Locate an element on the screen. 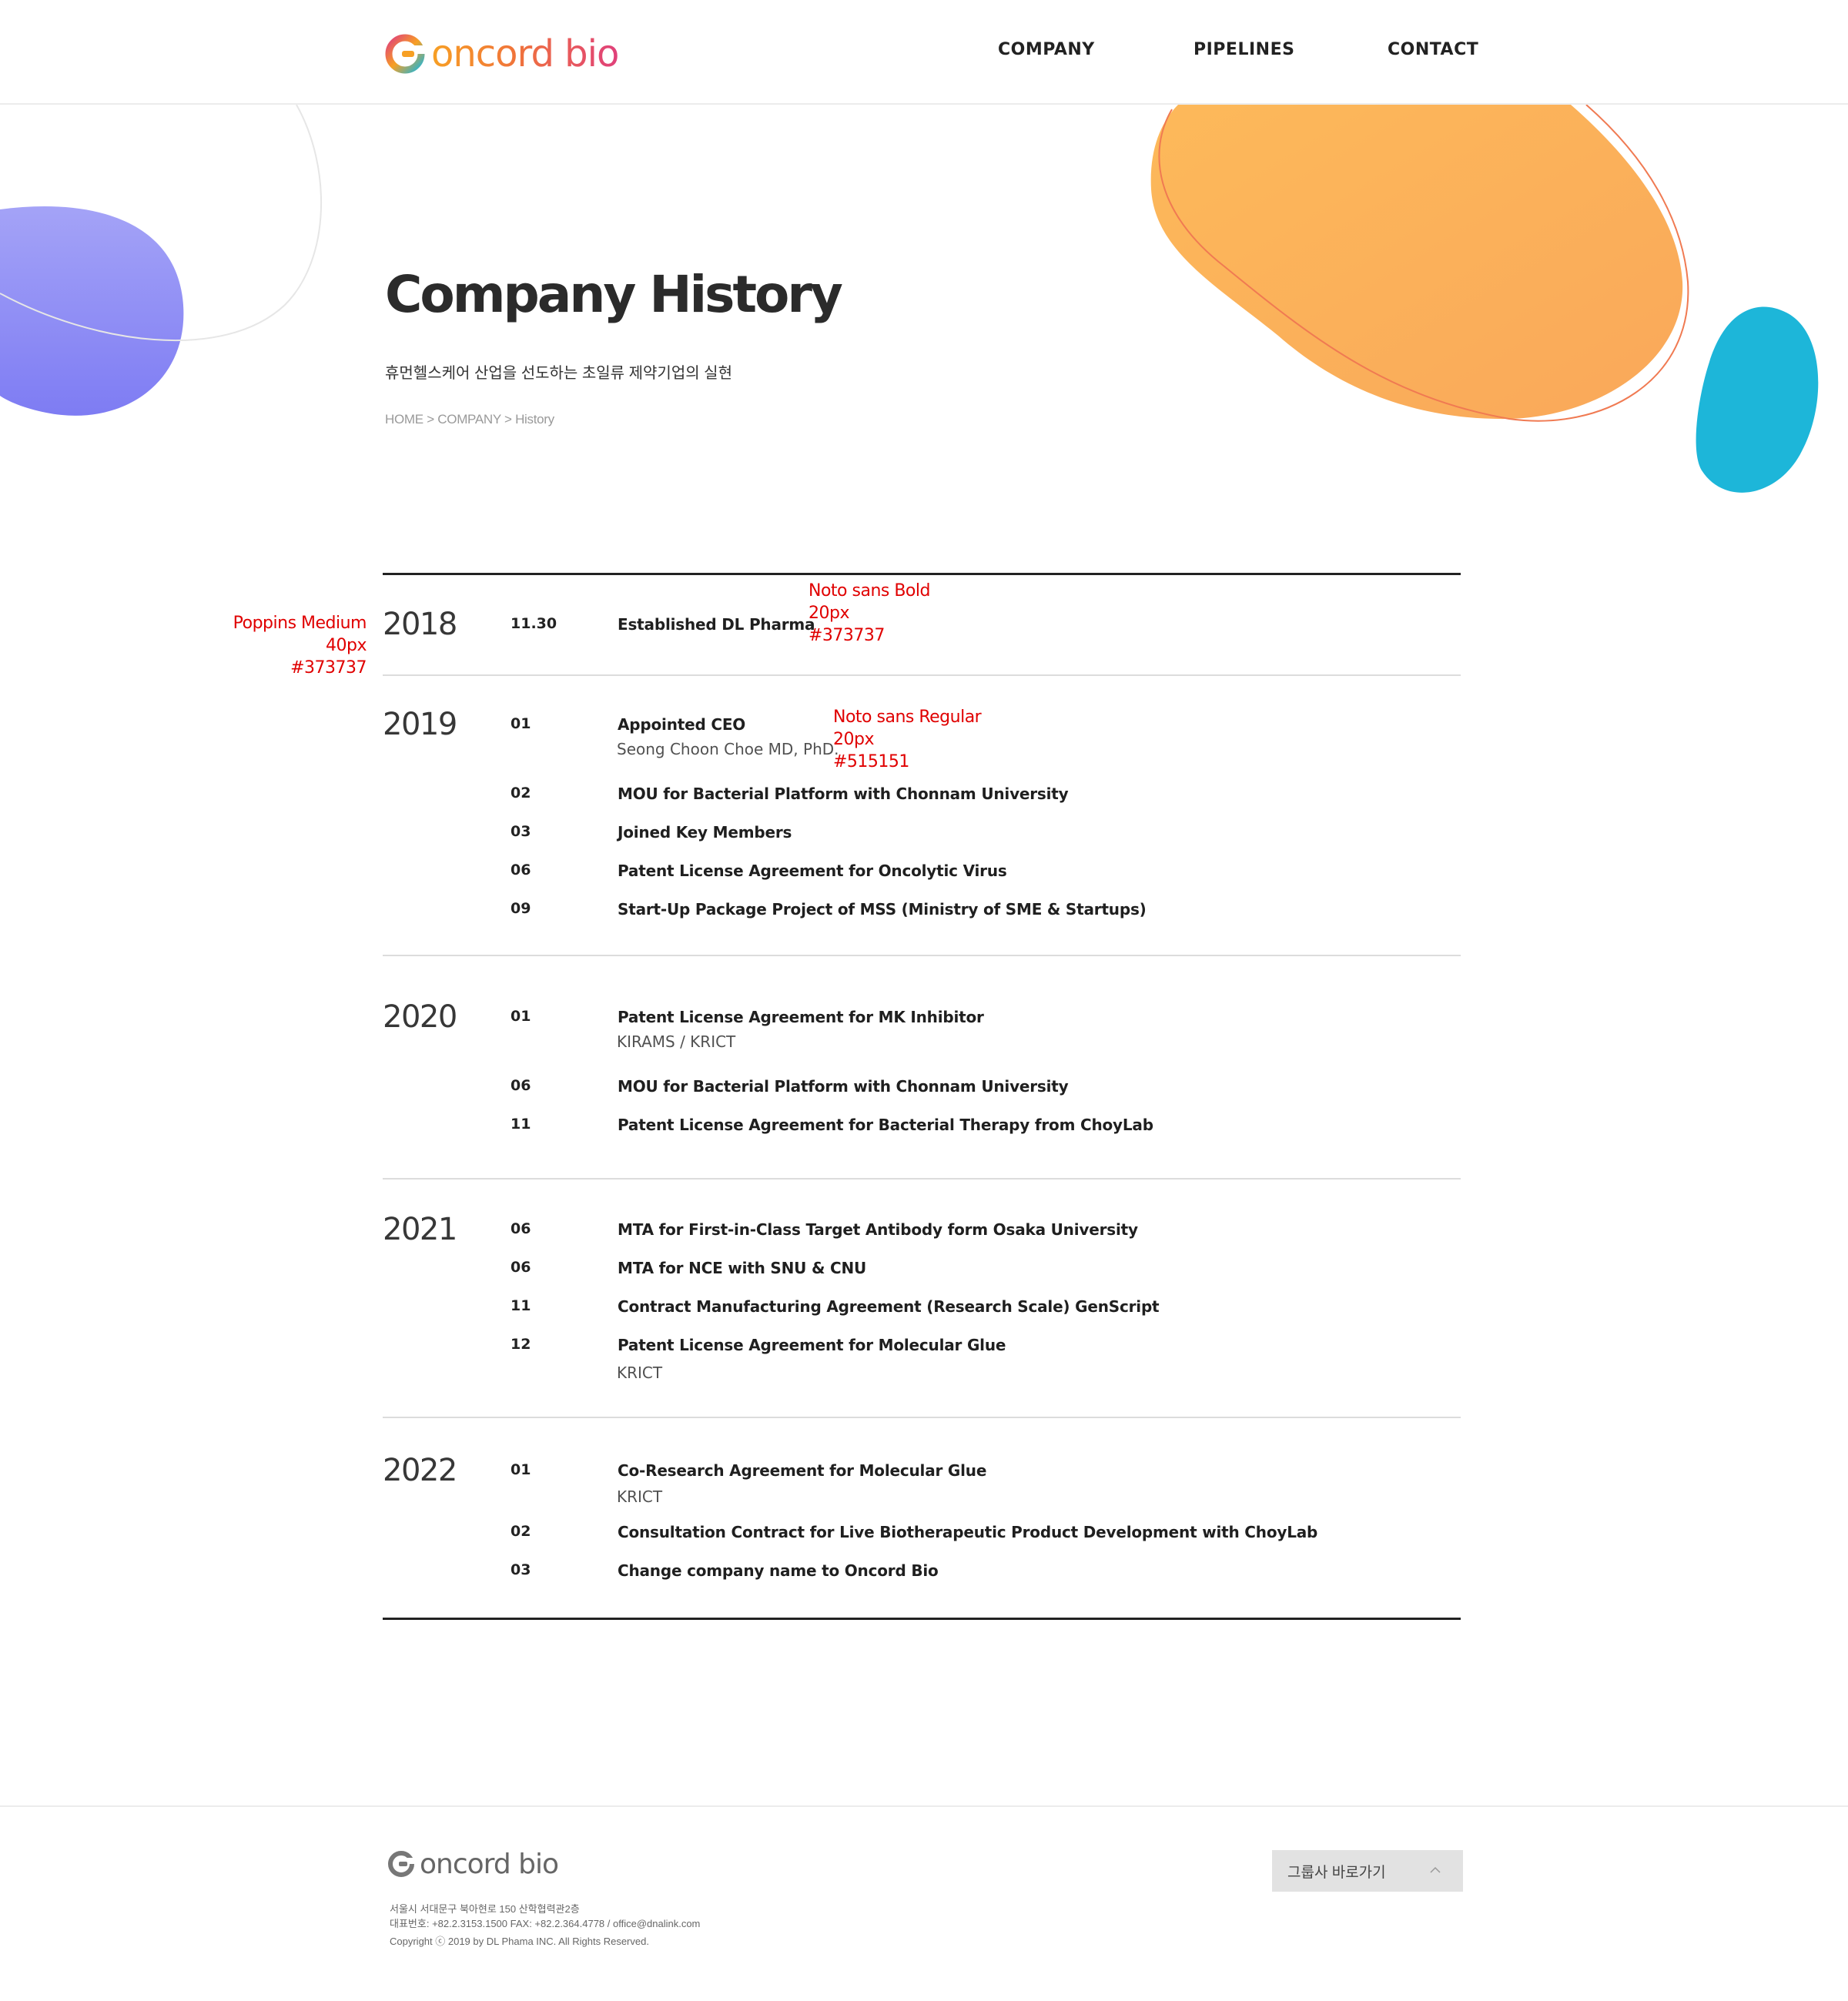 The image size is (1848, 2001). orange-cyan-blob-decoration is located at coordinates (1484, 299).